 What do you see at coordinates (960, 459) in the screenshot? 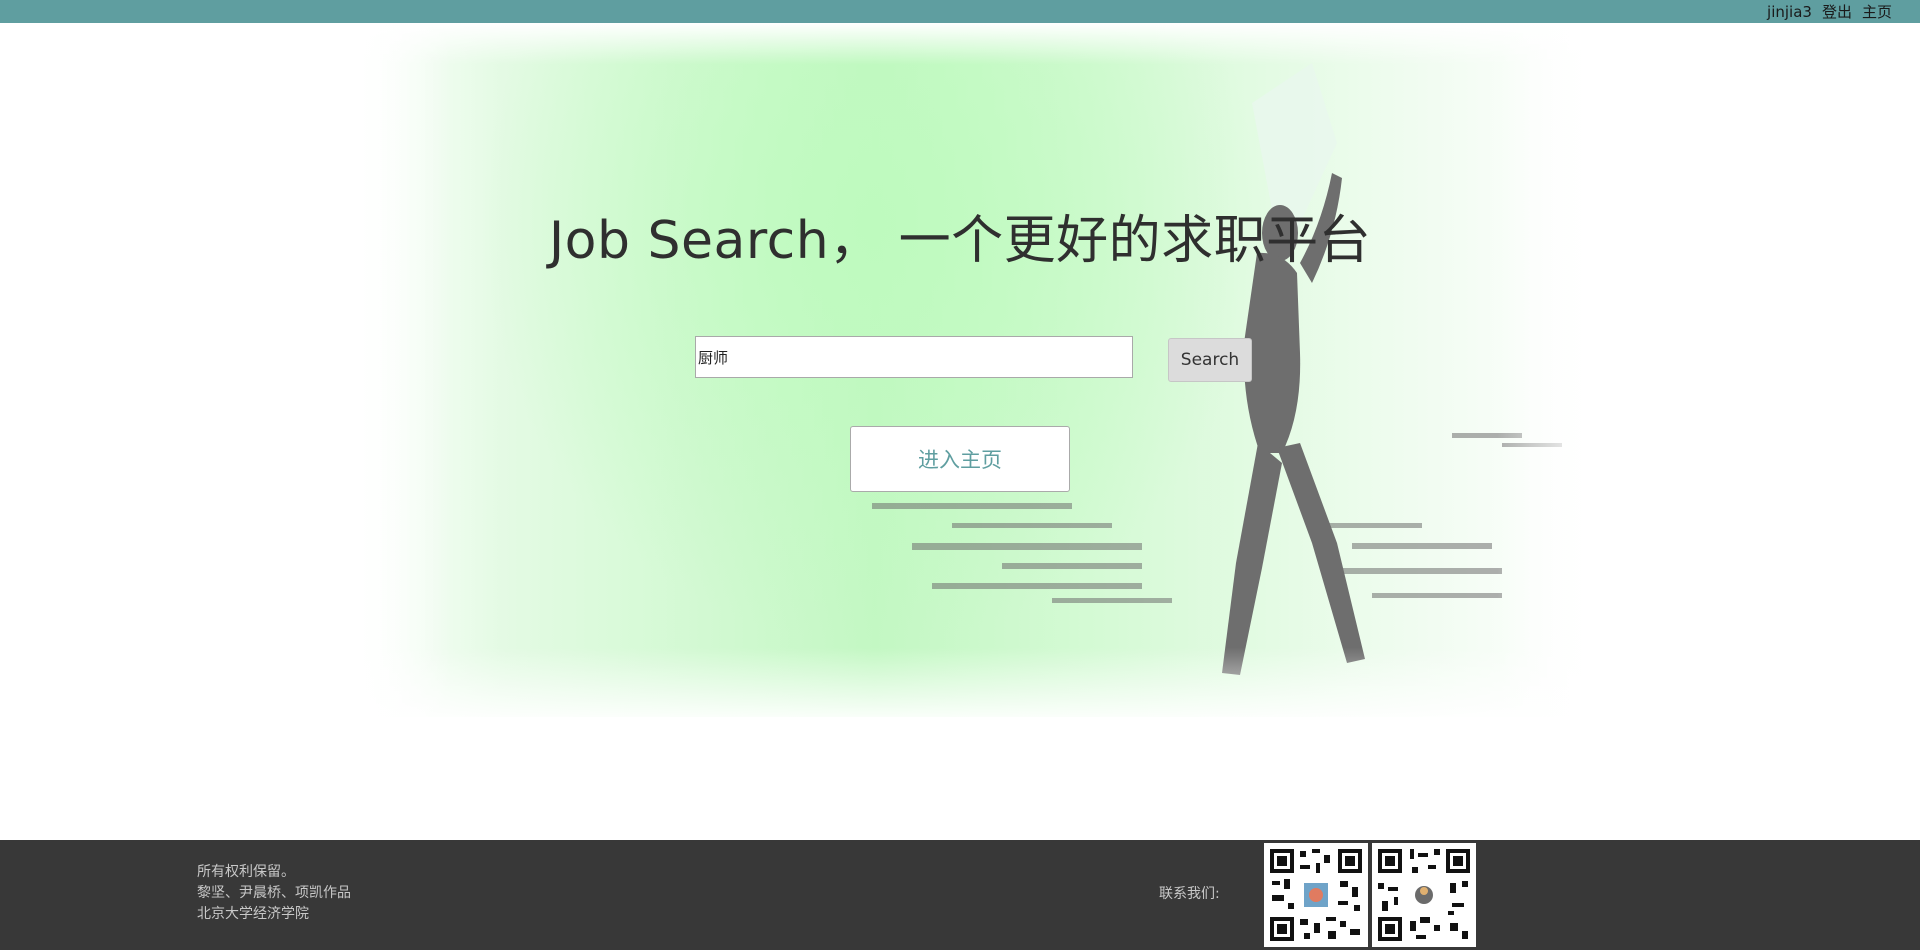
I see `enter-home-button: 进入主页` at bounding box center [960, 459].